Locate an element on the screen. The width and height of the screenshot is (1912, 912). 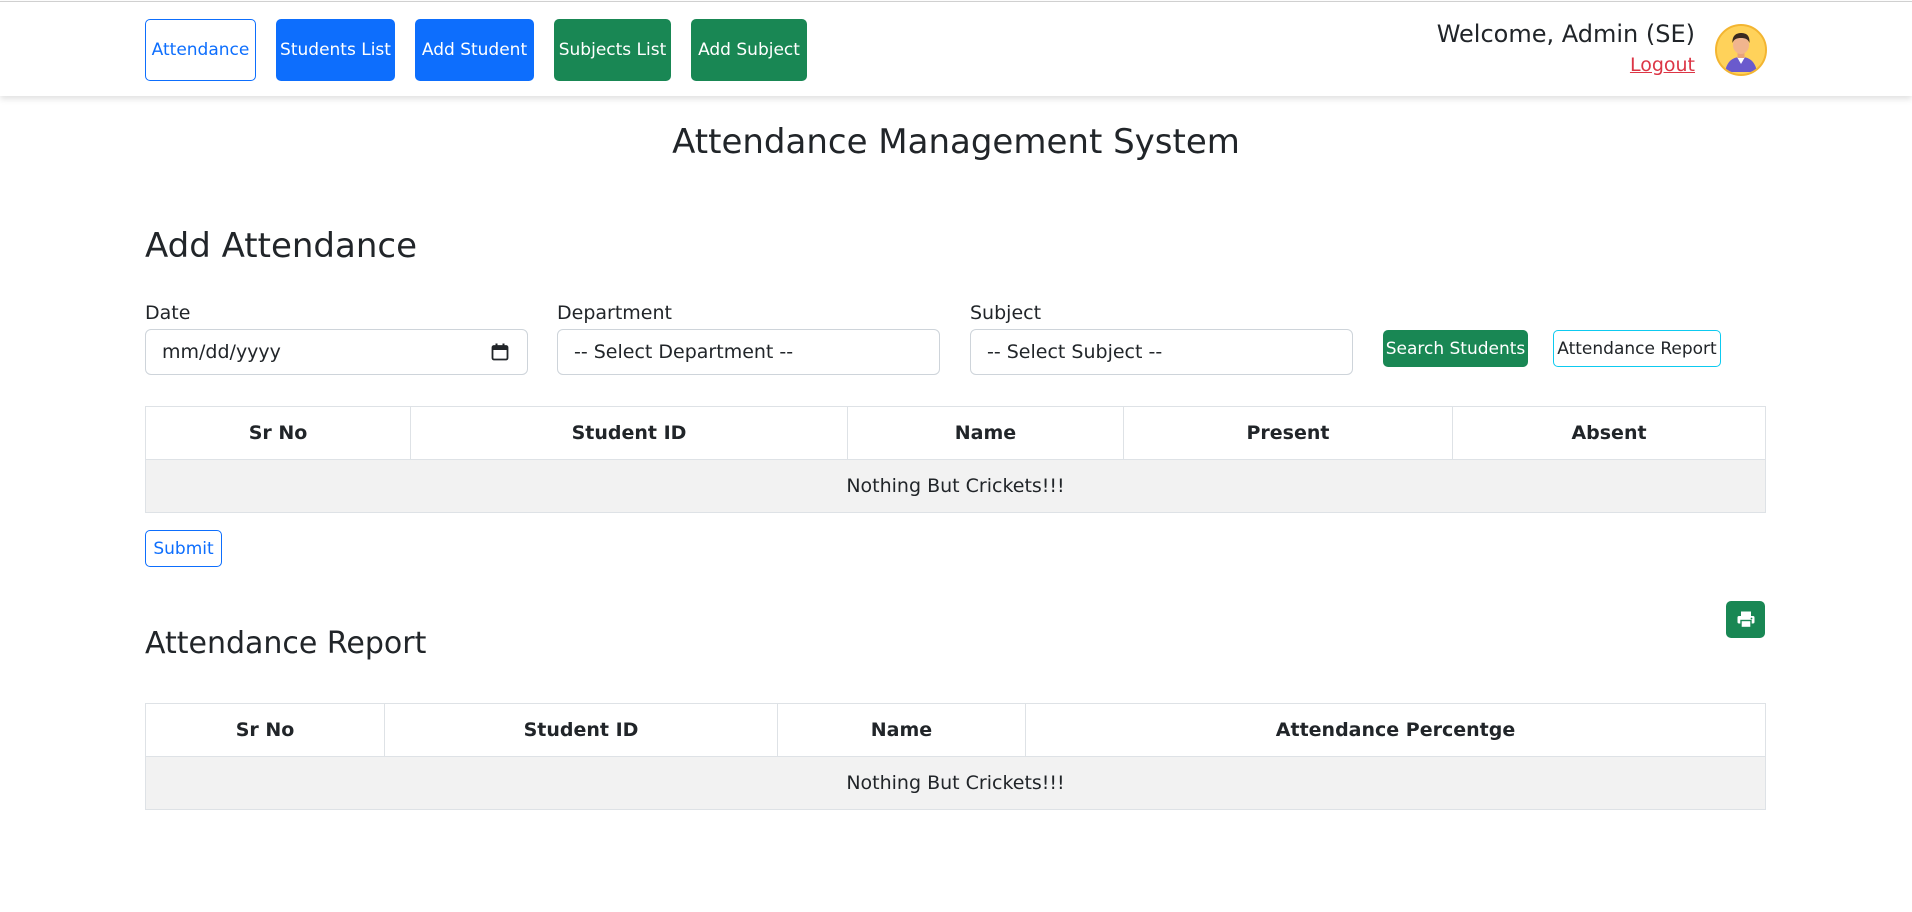
subjects-list-button: Subjects List is located at coordinates (612, 50).